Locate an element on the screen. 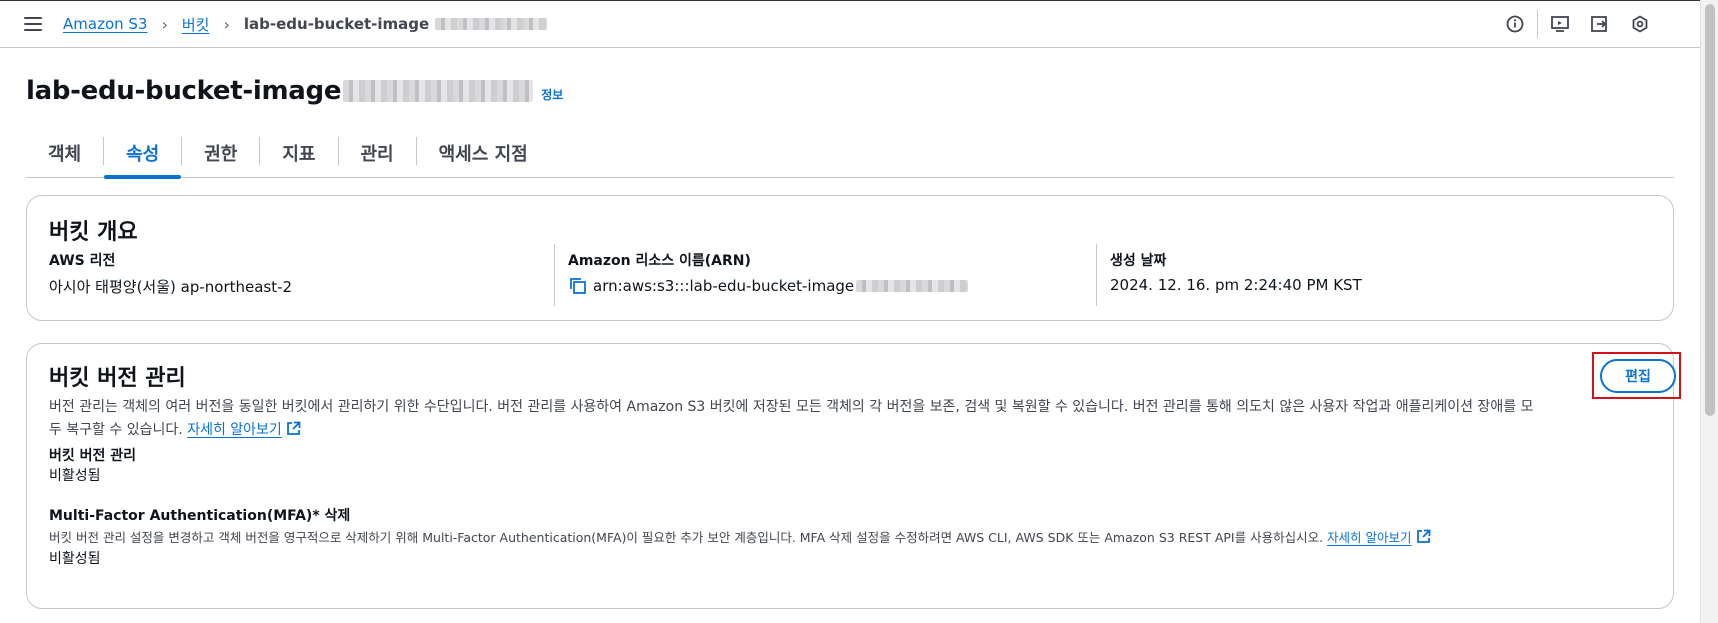 Image resolution: width=1718 pixels, height=623 pixels. breadcrumb: Amazon S3 › 버킷 › lab-edu-bucket-image is located at coordinates (305, 24).